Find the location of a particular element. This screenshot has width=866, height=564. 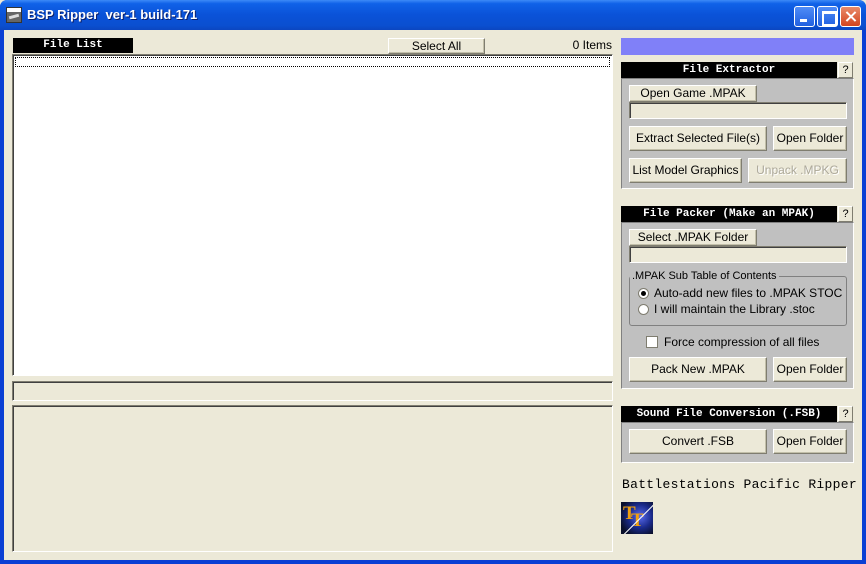

sound-header: Sound File Conversion (.FSB) is located at coordinates (729, 414).